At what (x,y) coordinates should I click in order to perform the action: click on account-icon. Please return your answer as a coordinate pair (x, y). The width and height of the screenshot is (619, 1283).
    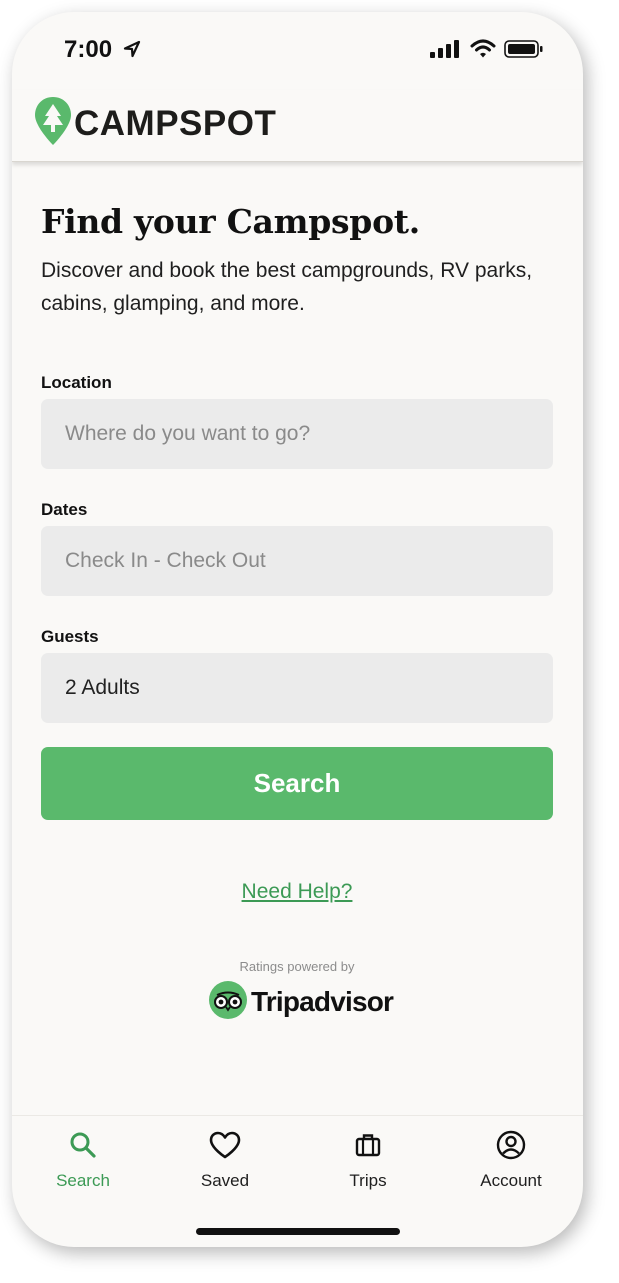
    Looking at the image, I should click on (511, 1145).